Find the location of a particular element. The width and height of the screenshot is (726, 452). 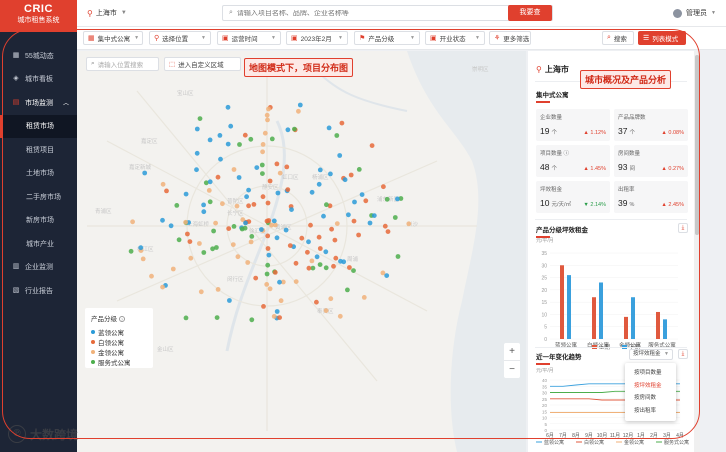

legend-item: 金领公寓 is located at coordinates (119, 352).